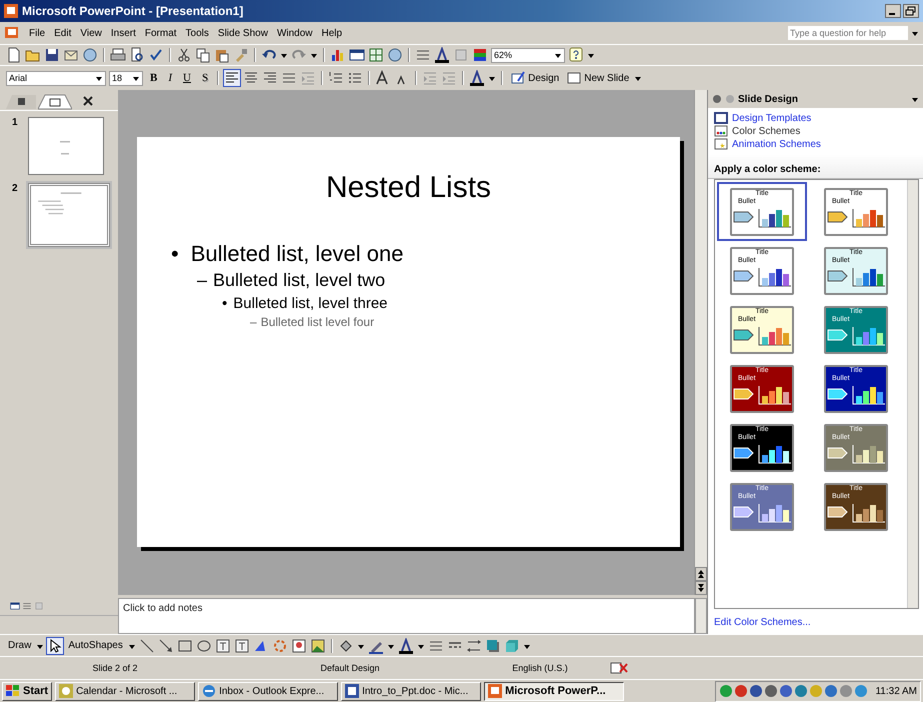 Image resolution: width=923 pixels, height=702 pixels. What do you see at coordinates (769, 99) in the screenshot?
I see `pane-title: Slide Design` at bounding box center [769, 99].